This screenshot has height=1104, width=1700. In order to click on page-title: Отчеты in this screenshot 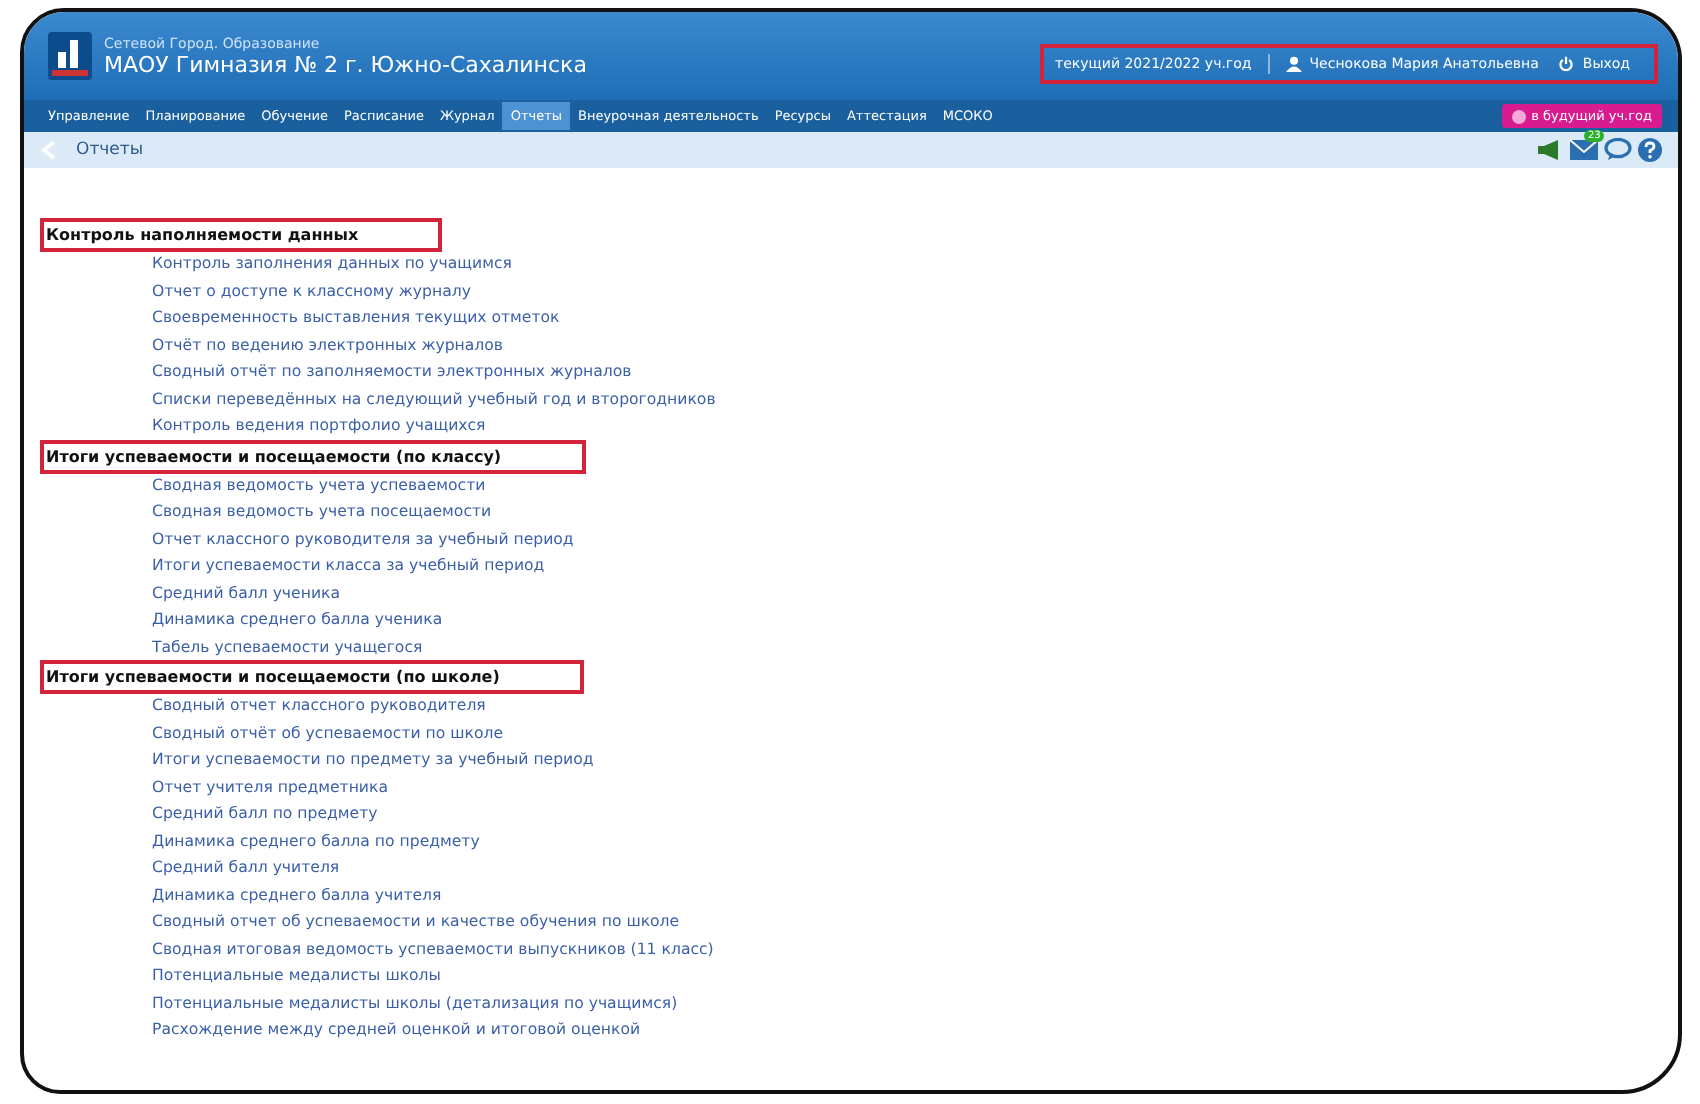, I will do `click(110, 150)`.